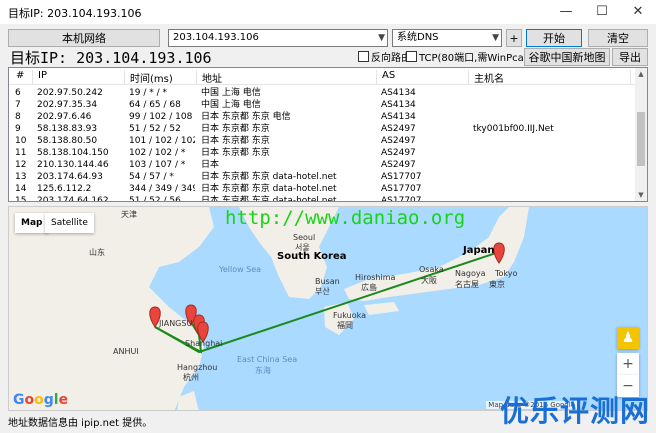  I want to click on table-cell: 103 / 107 / *, so click(157, 165).